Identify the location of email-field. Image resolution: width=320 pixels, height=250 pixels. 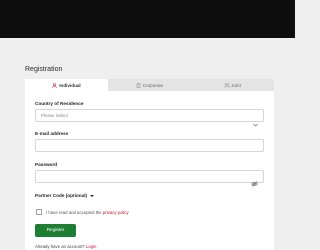
(149, 145).